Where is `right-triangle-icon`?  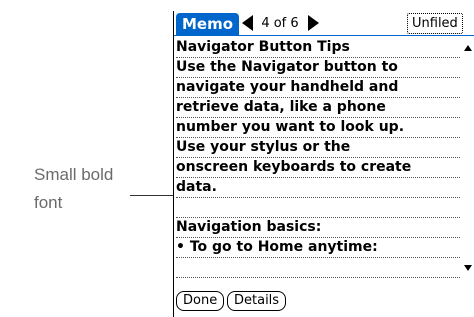
right-triangle-icon is located at coordinates (313, 23).